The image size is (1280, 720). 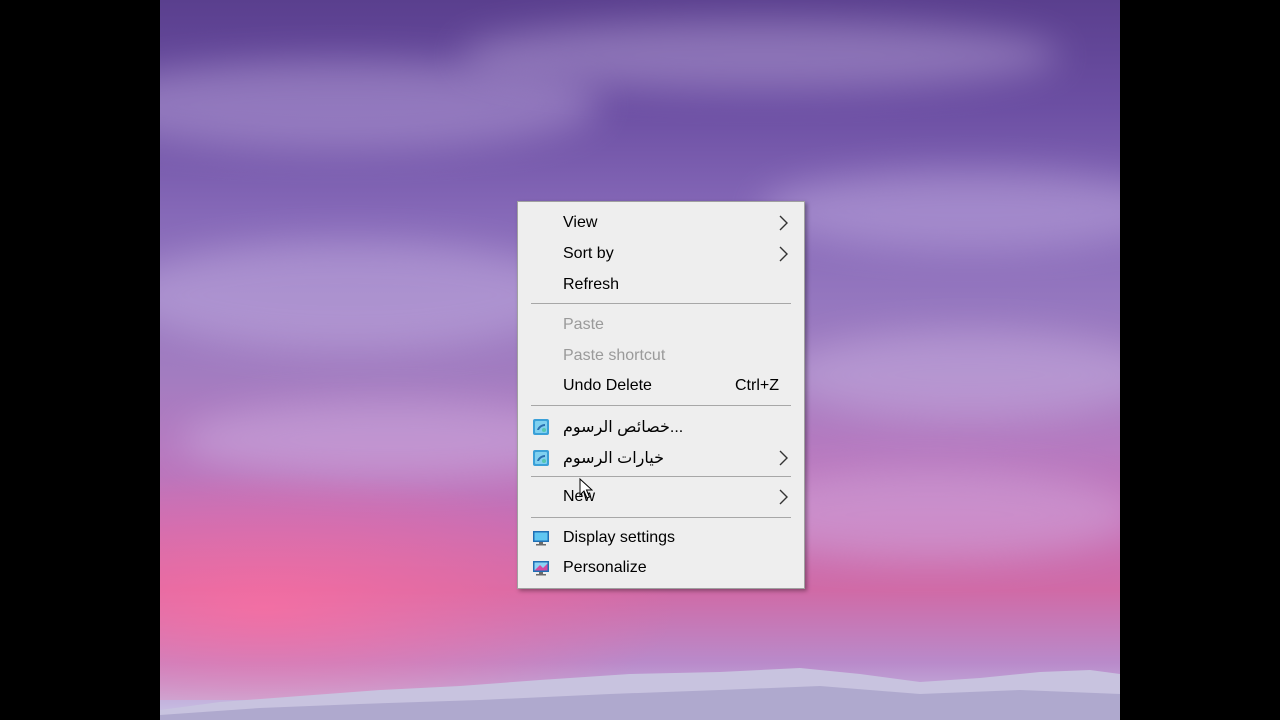 I want to click on graphics-options-icon, so click(x=541, y=458).